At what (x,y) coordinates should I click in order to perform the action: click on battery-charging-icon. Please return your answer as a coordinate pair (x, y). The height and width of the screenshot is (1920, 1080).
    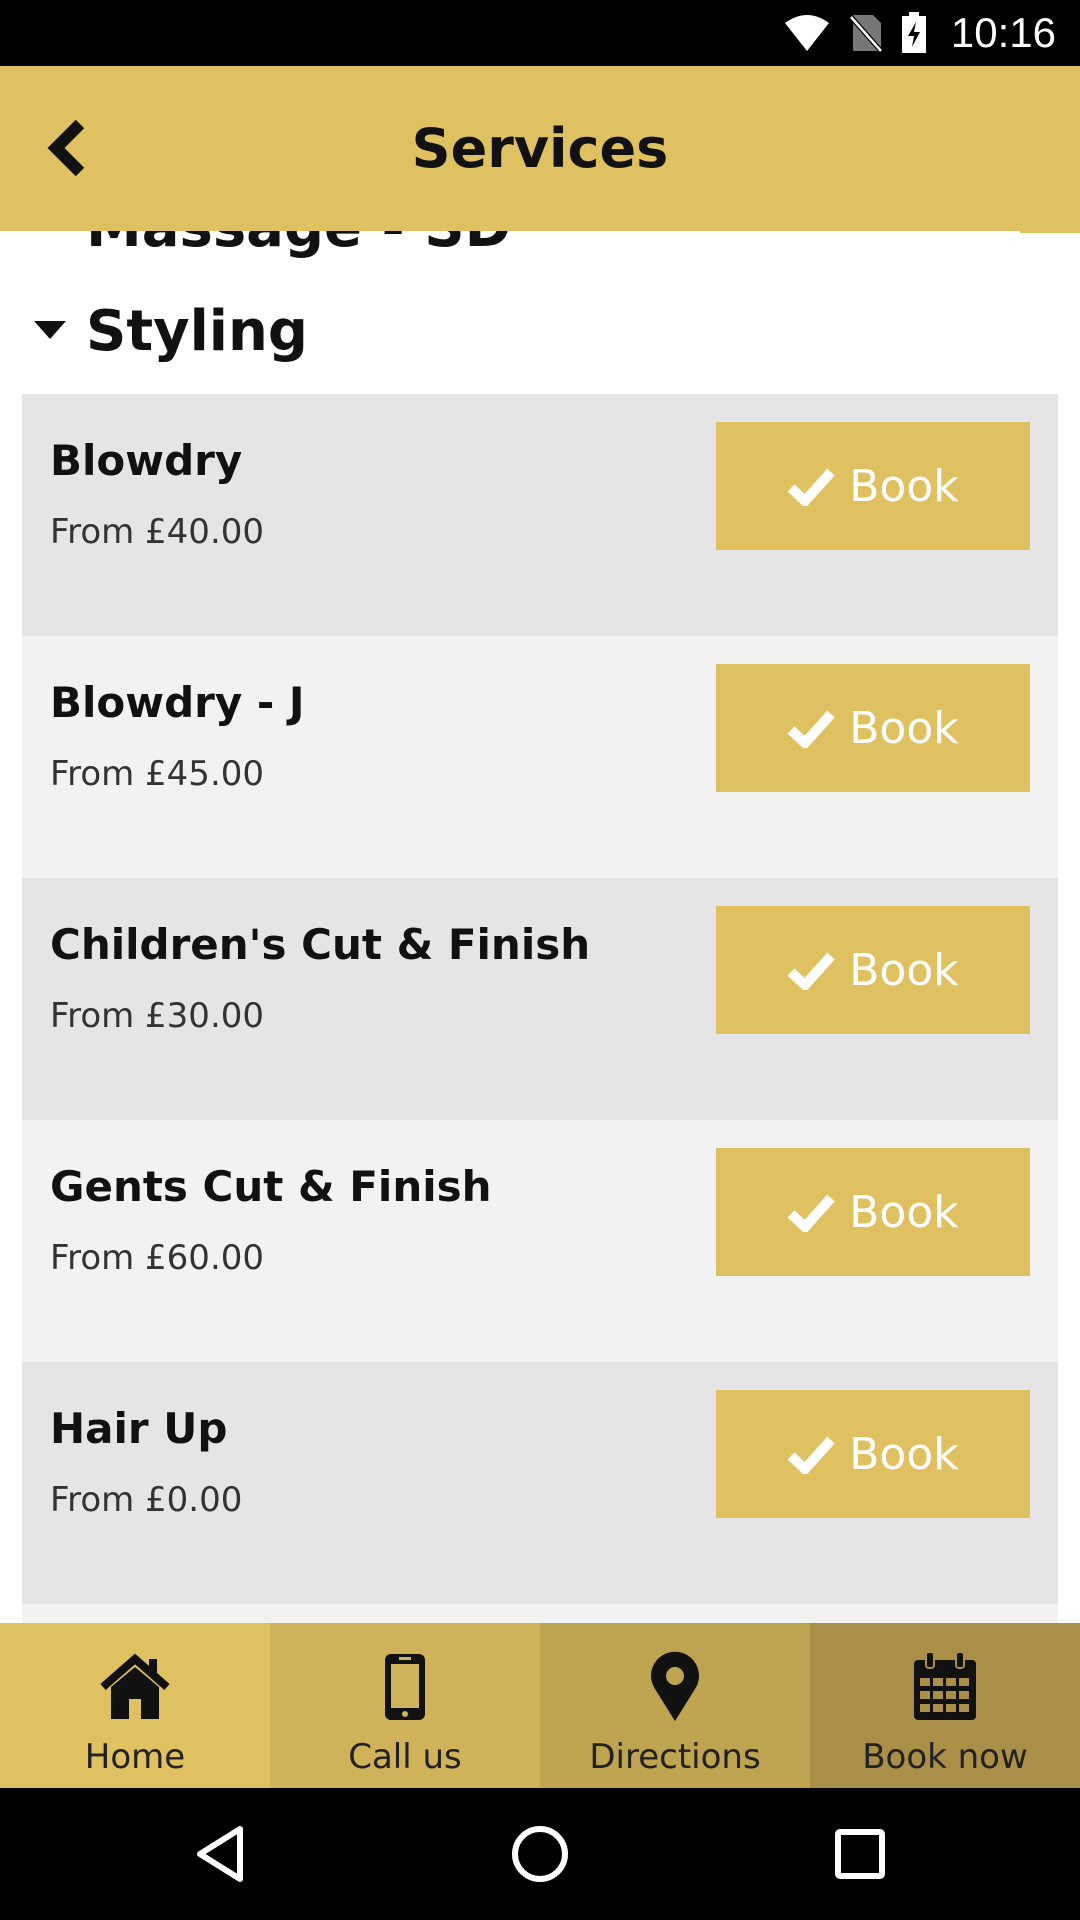
    Looking at the image, I should click on (913, 32).